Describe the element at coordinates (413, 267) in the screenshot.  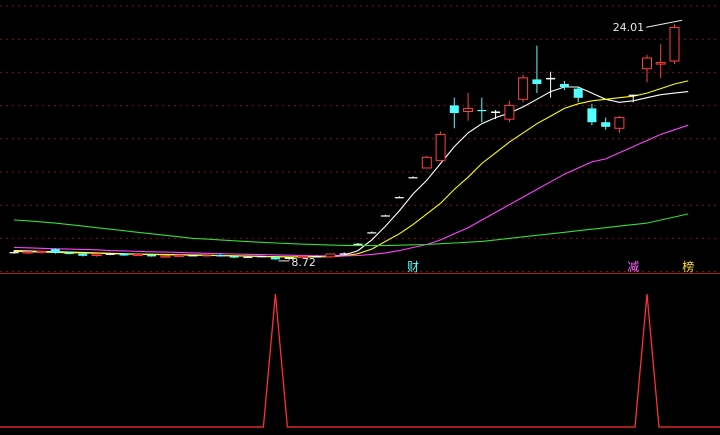
I see `signal-marker: 财` at that location.